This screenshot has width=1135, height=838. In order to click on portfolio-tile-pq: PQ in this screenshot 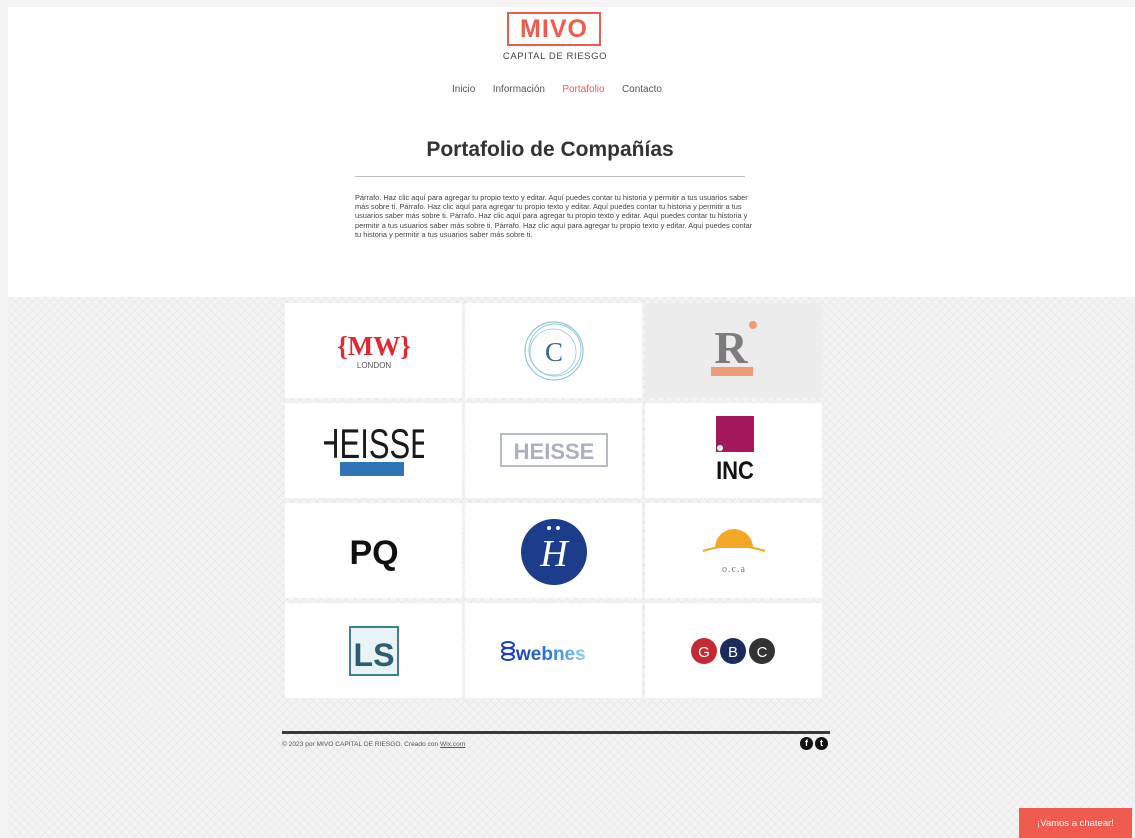, I will do `click(373, 550)`.